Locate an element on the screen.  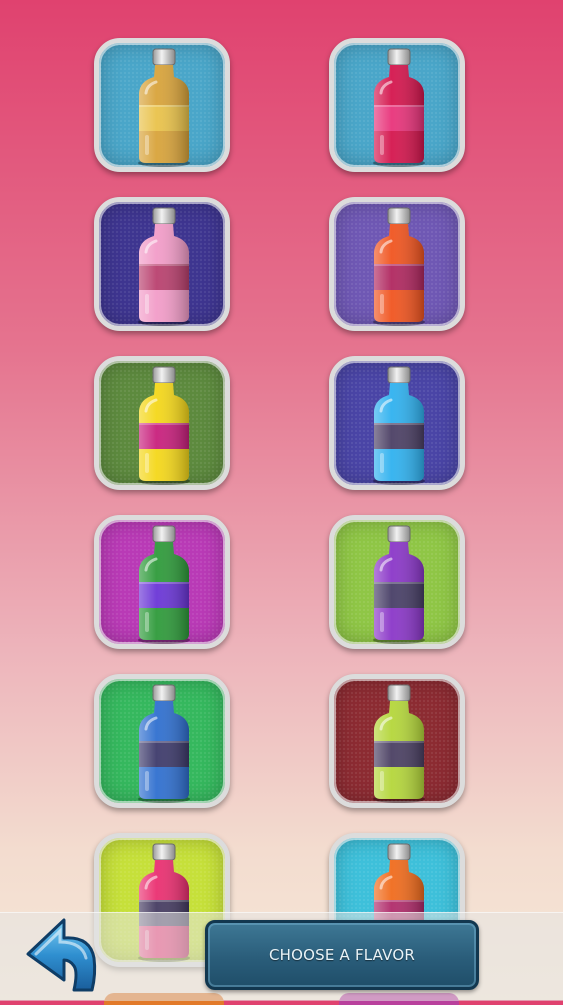
back-button is located at coordinates (62, 954).